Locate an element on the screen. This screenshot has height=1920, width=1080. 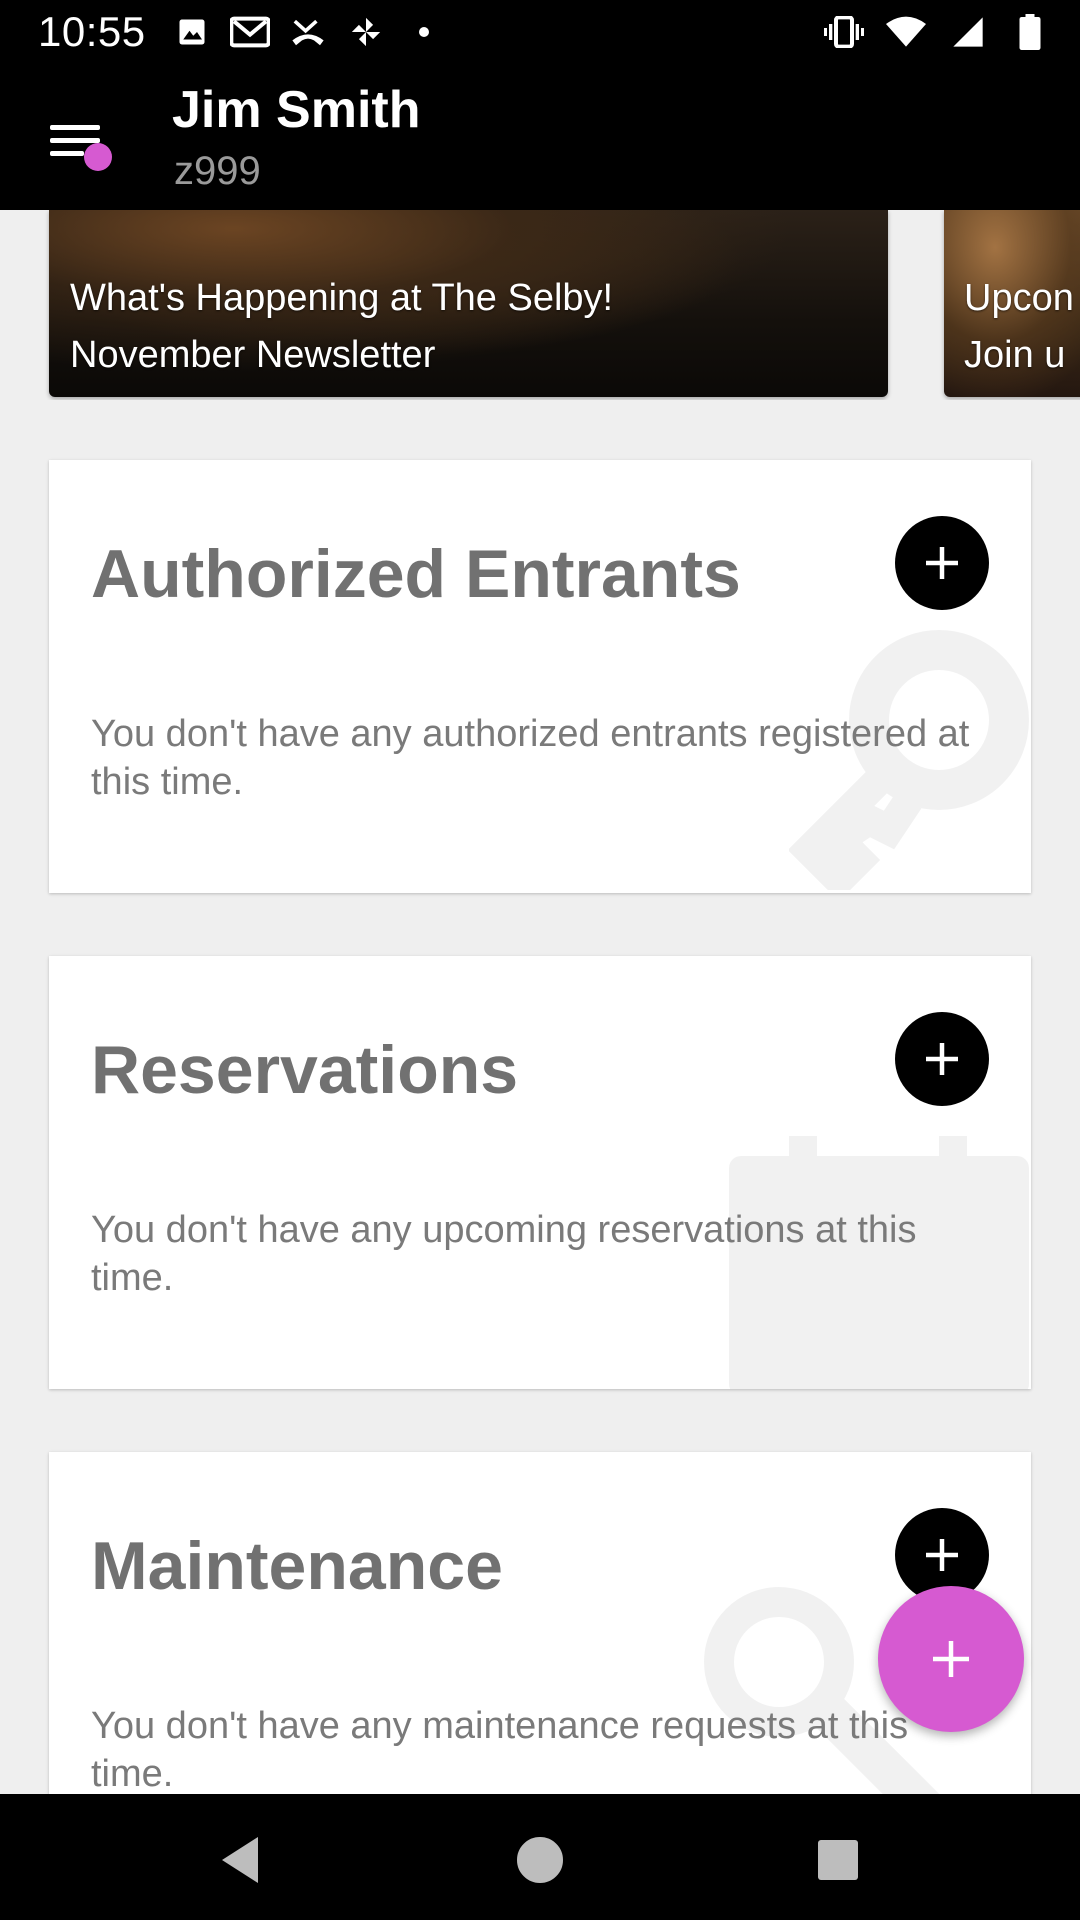
add-reservation-button is located at coordinates (942, 1059).